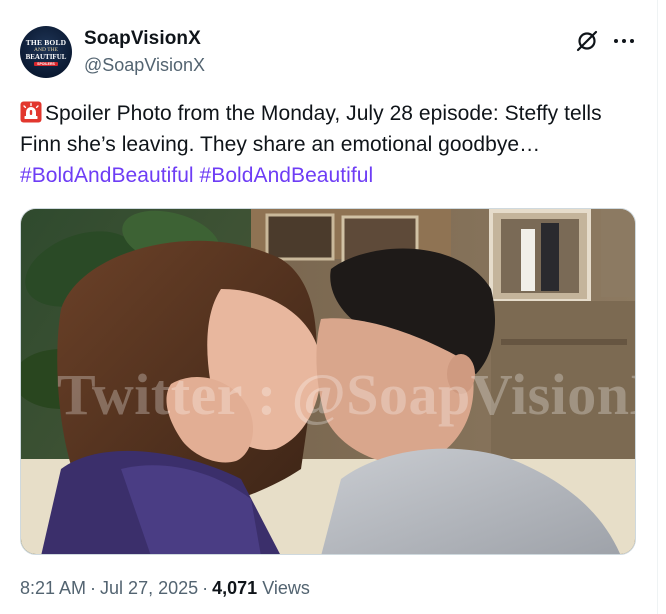  Describe the element at coordinates (31, 112) in the screenshot. I see `siren-icon` at that location.